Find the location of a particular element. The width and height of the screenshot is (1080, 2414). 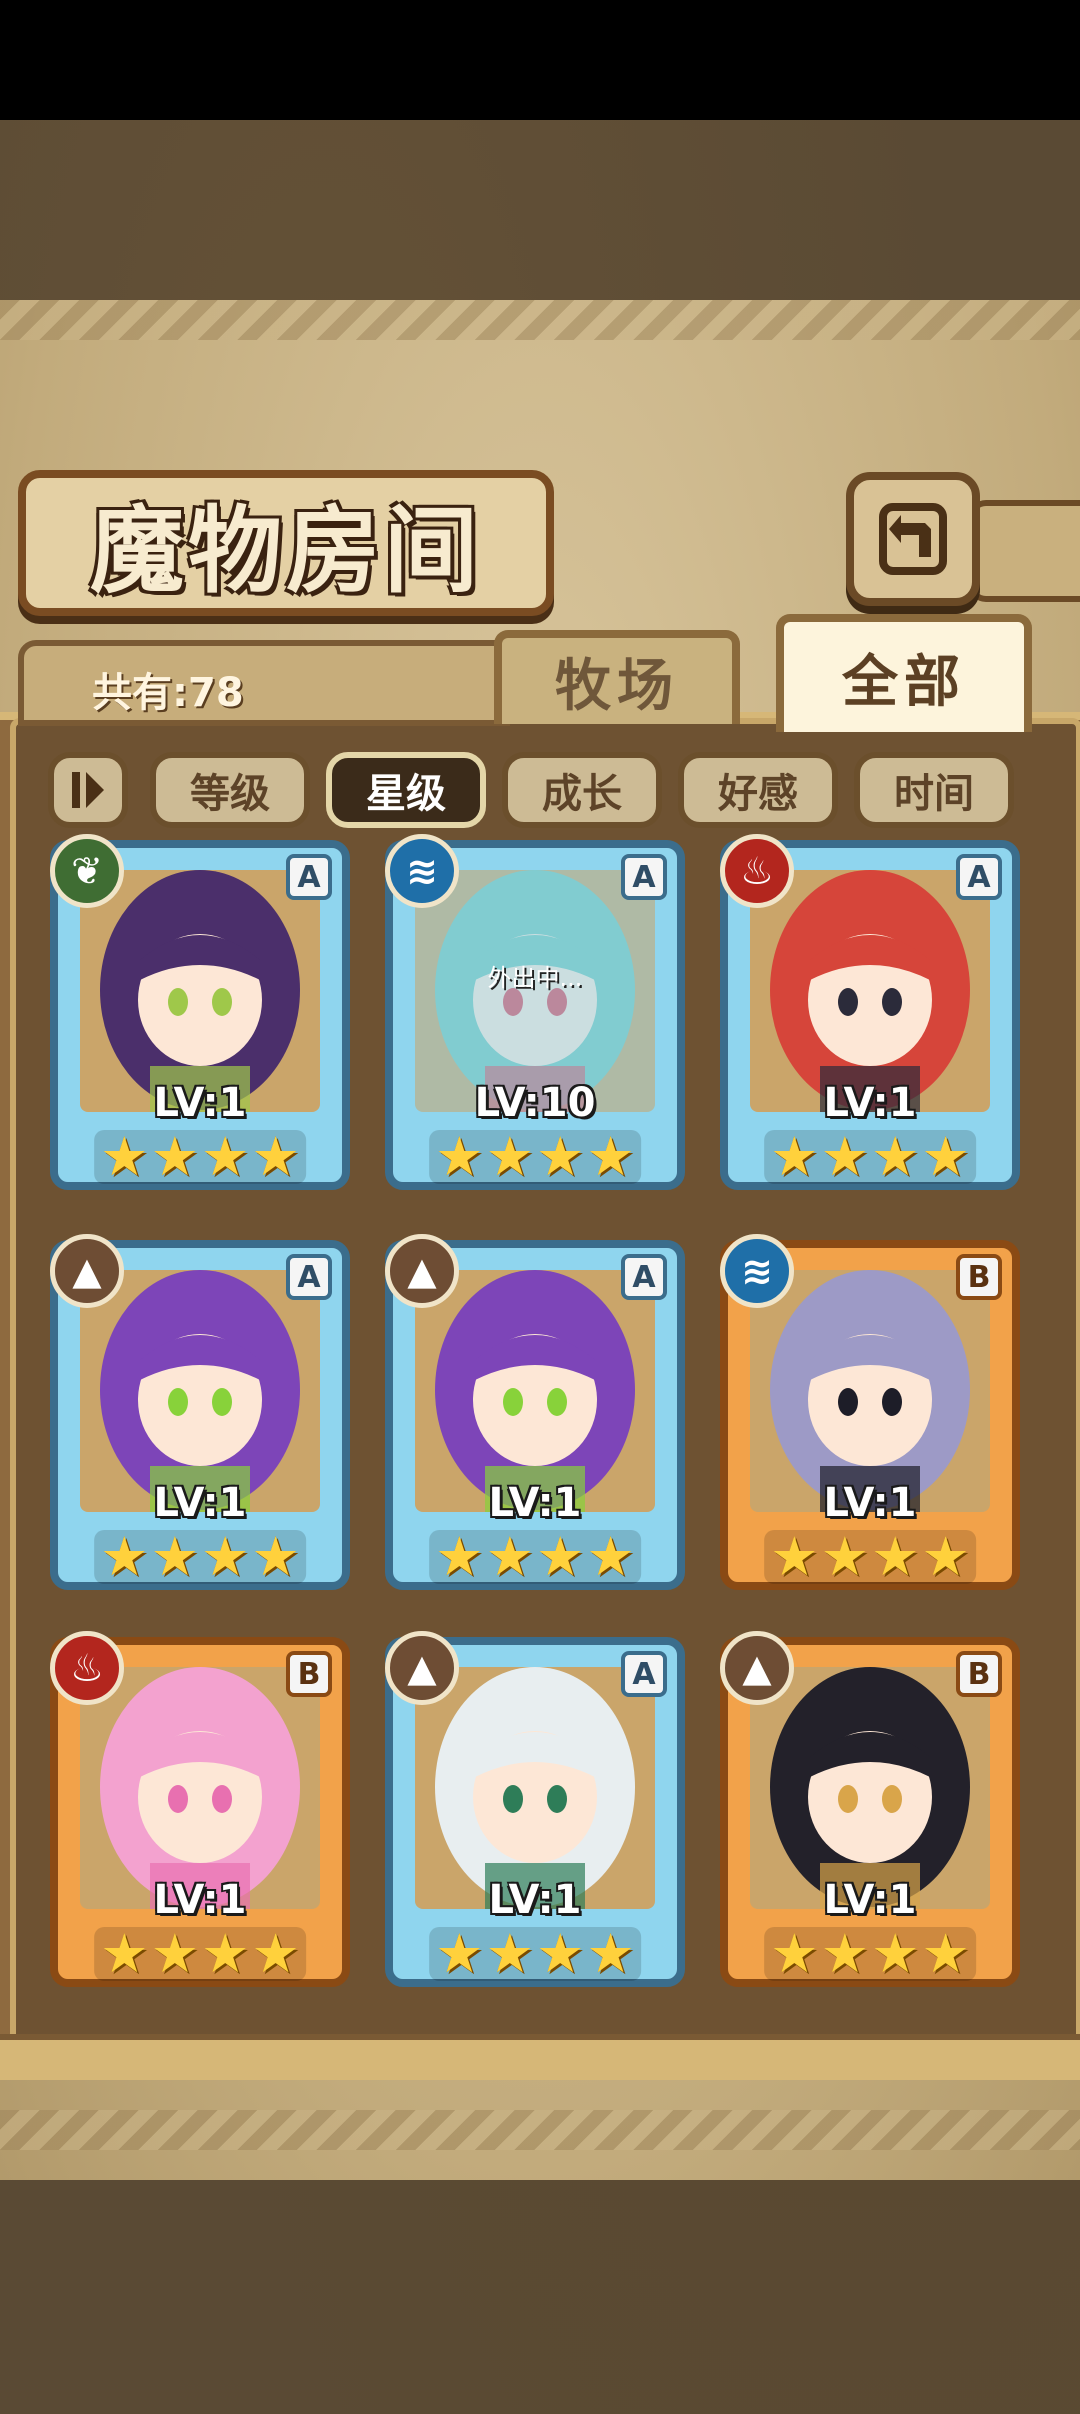

back-button is located at coordinates (913, 539).